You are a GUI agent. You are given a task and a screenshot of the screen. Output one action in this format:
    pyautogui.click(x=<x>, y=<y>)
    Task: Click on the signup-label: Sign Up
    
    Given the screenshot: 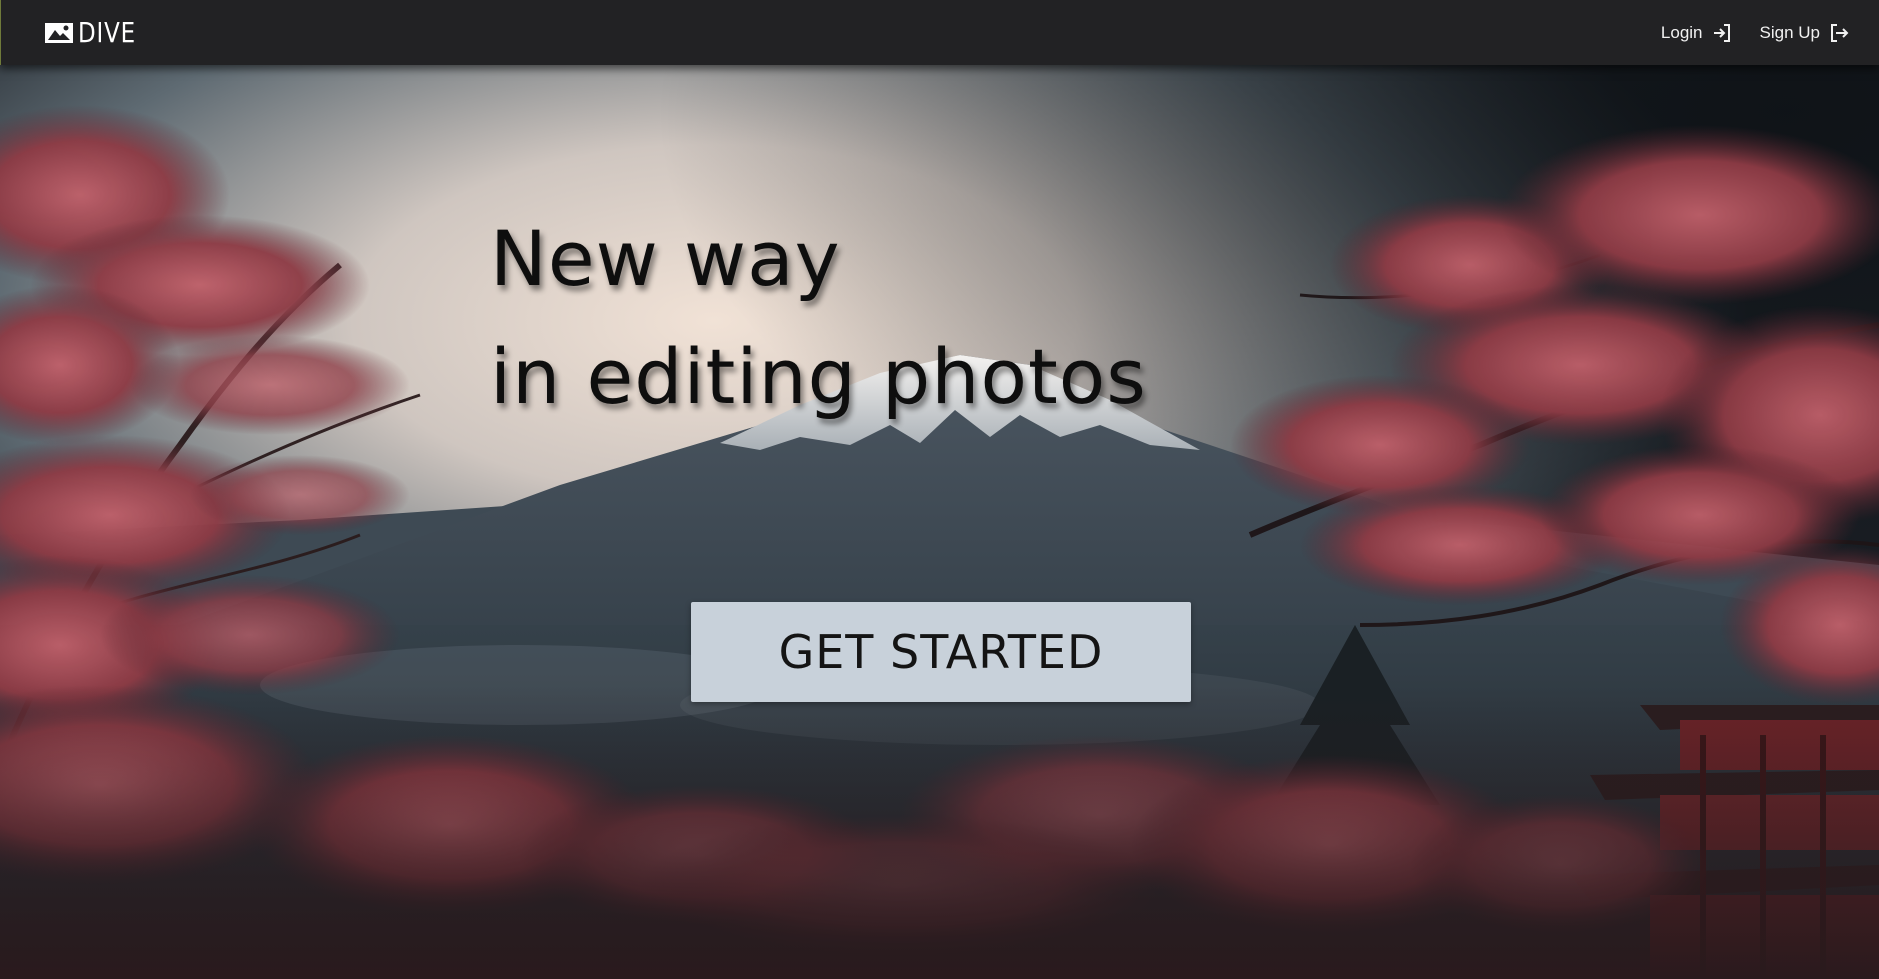 What is the action you would take?
    pyautogui.click(x=1789, y=32)
    